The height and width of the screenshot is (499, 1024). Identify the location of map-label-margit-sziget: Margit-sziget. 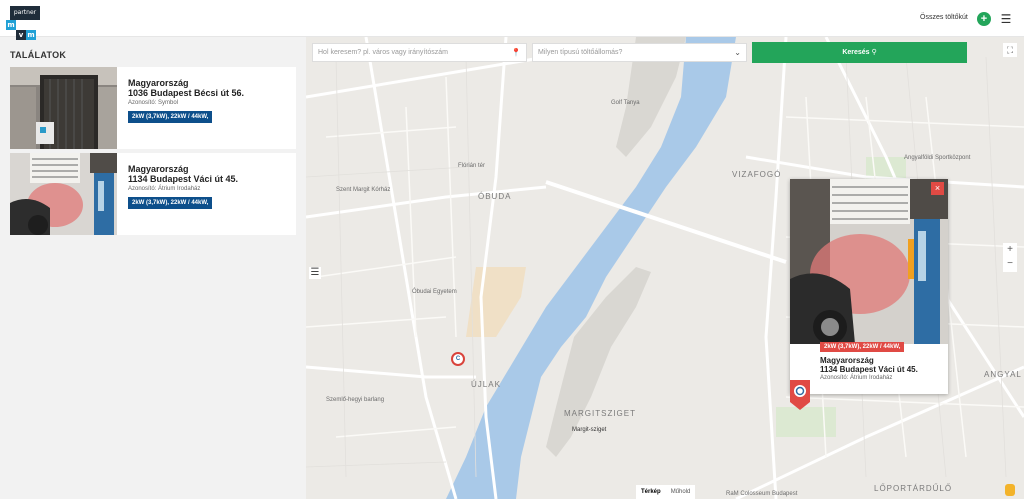
(589, 430).